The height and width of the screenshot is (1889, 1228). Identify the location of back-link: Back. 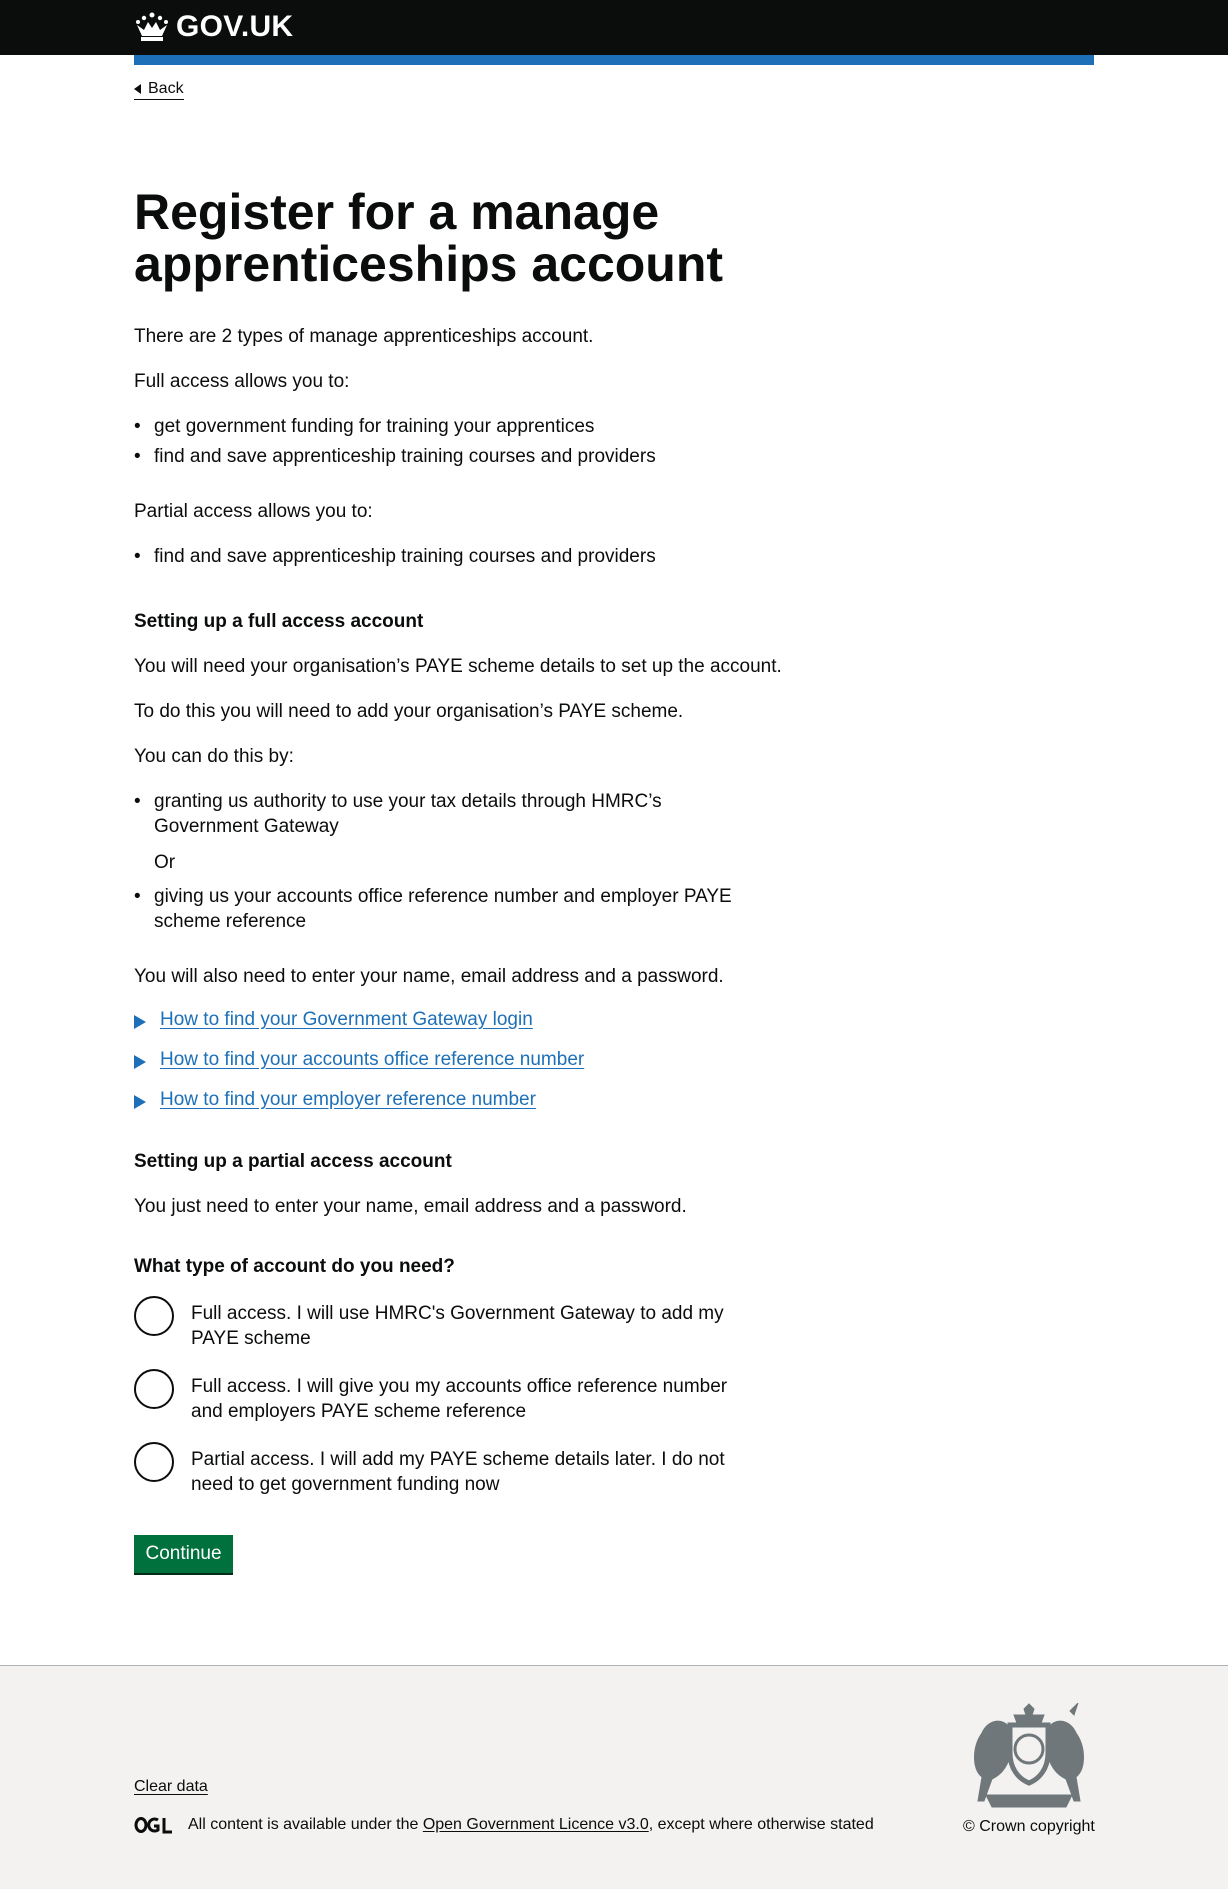
(159, 89).